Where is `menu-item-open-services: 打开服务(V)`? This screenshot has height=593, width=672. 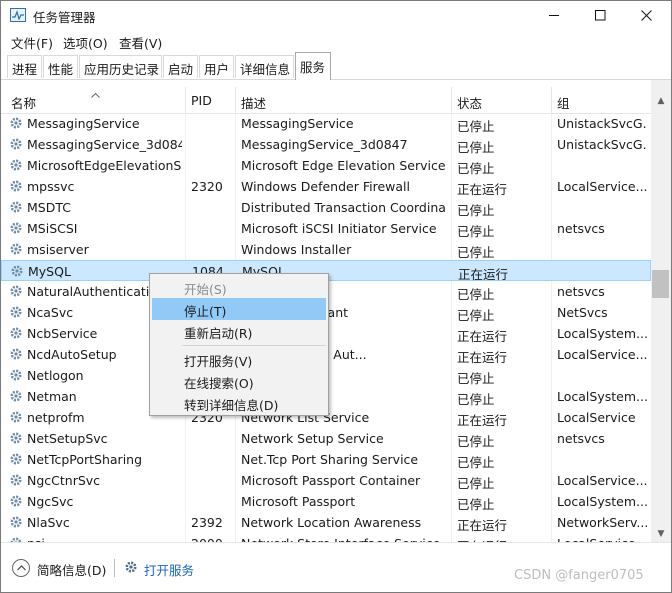
menu-item-open-services: 打开服务(V) is located at coordinates (239, 359).